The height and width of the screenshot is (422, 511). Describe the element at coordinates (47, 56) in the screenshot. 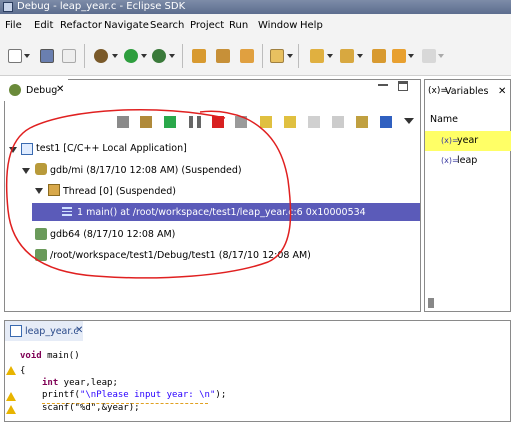

I see `save-icon` at that location.